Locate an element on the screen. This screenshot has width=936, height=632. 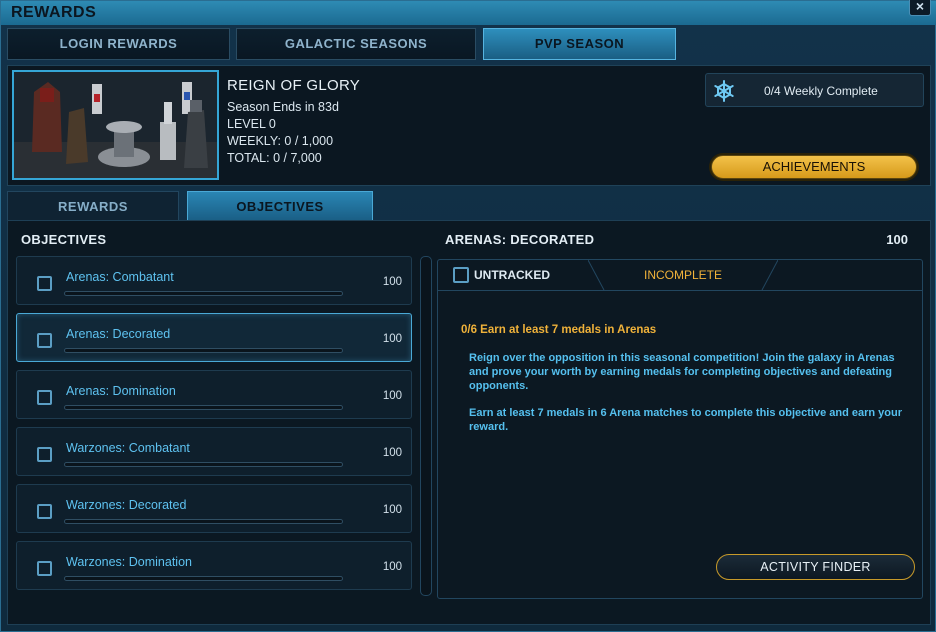
tab-login-rewards: LOGIN REWARDS is located at coordinates (118, 44).